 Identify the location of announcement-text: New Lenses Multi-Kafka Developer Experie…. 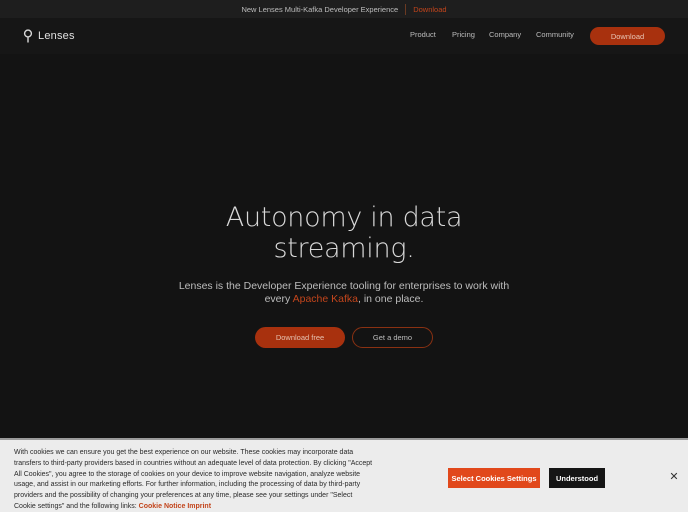
(320, 9).